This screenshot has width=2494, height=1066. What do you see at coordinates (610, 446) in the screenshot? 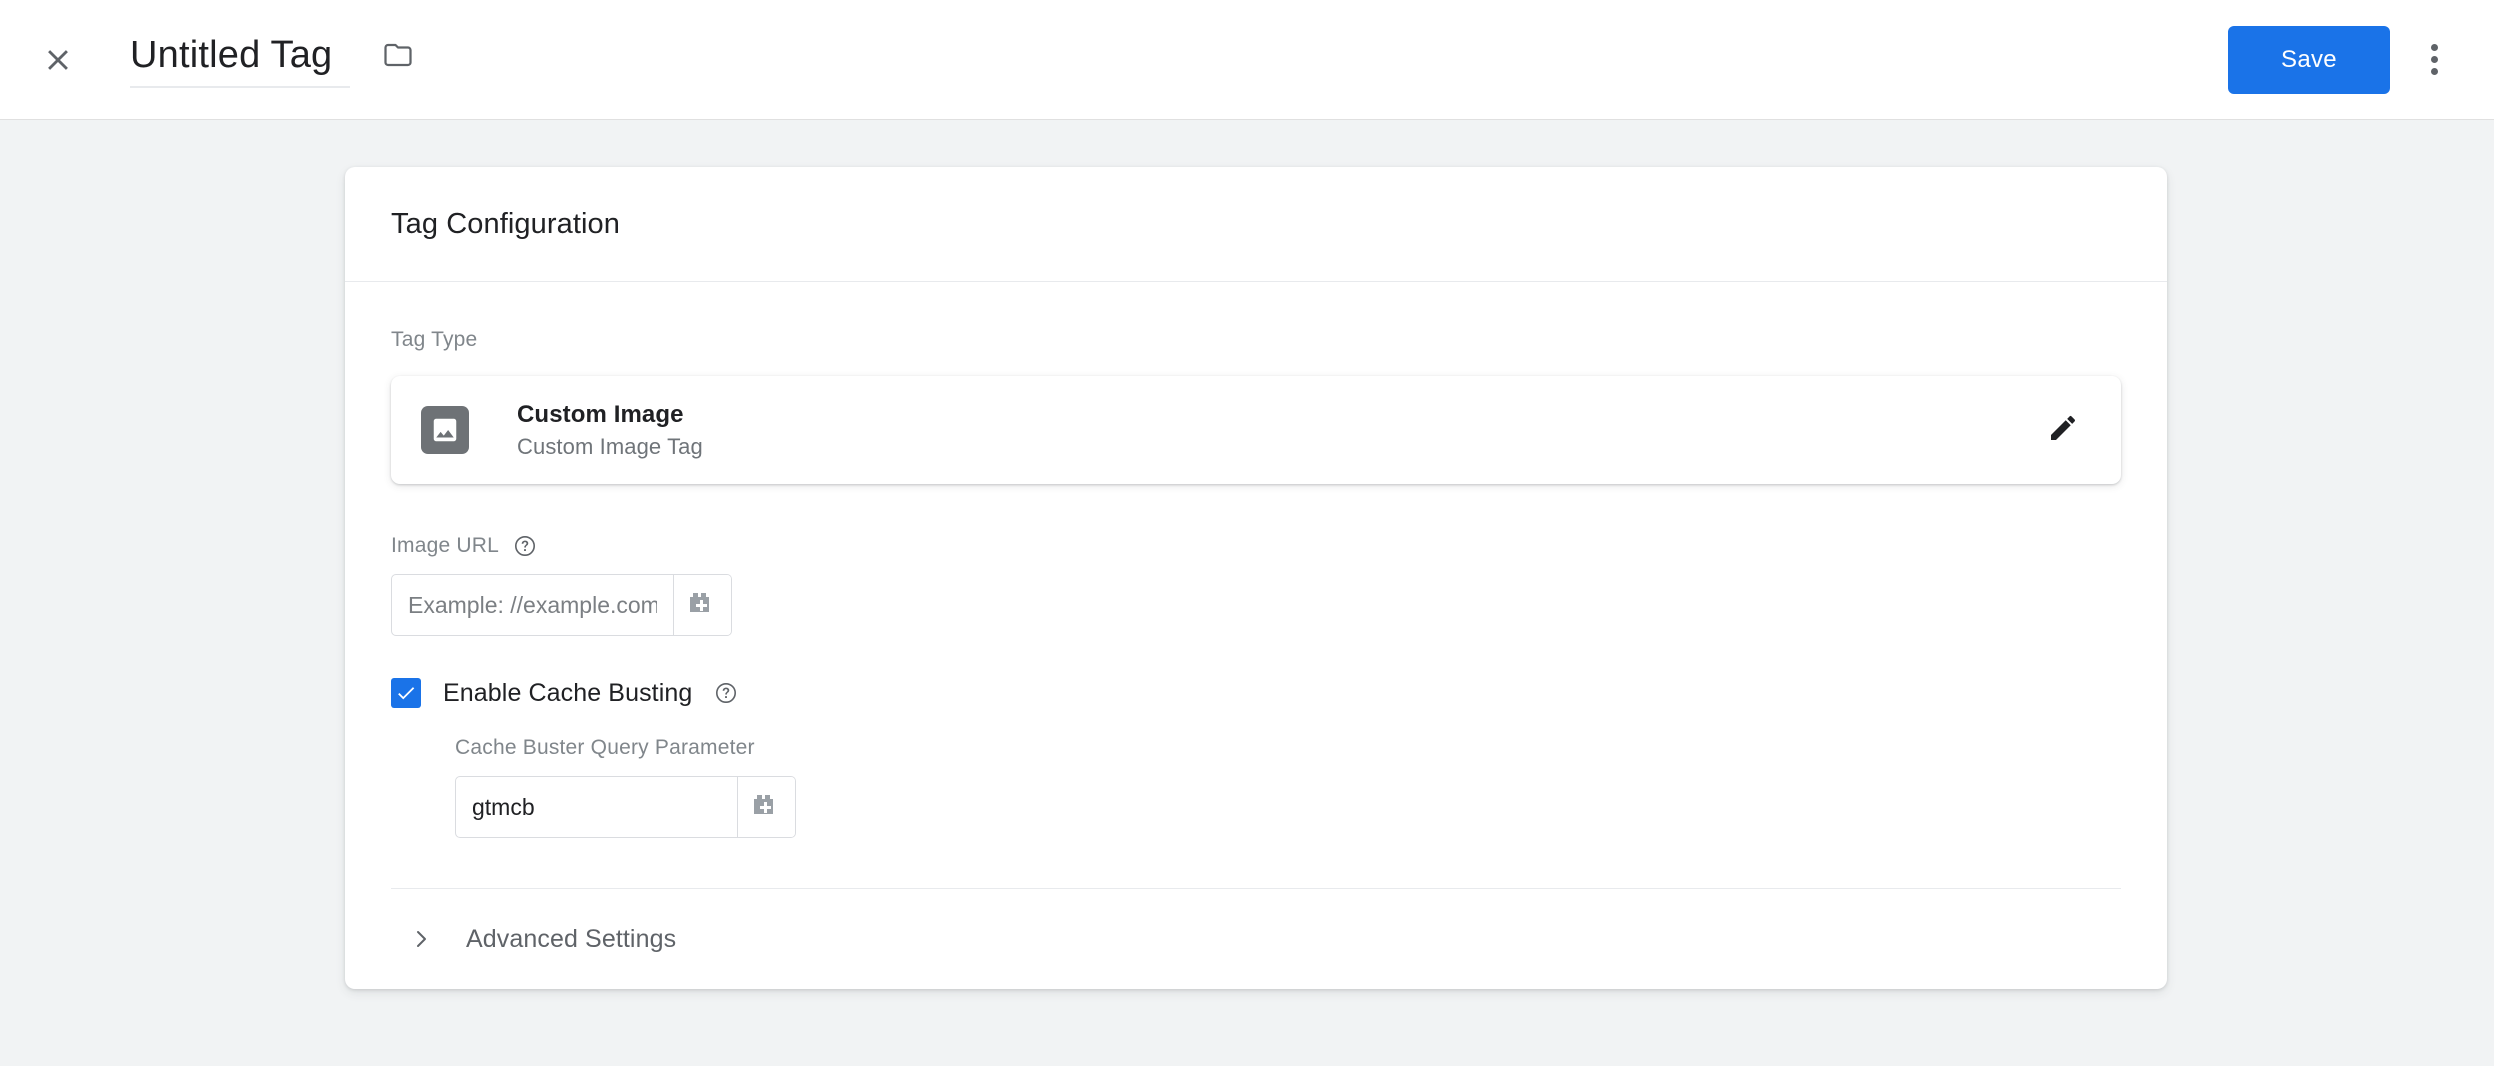
I see `tag-type-description: Custom Image Tag` at bounding box center [610, 446].